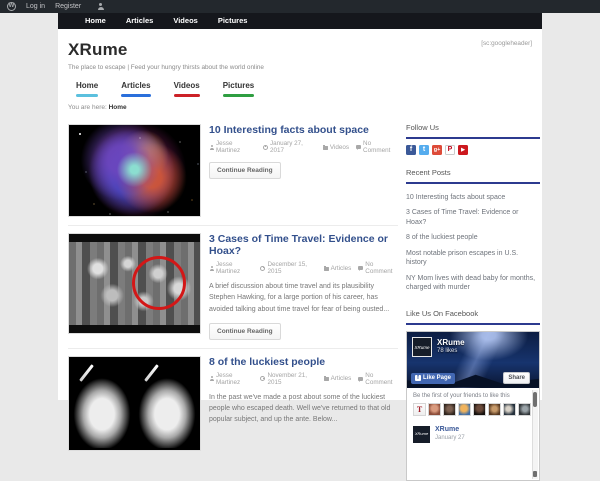 The image size is (600, 481). Describe the element at coordinates (102, 403) in the screenshot. I see `xray-left` at that location.